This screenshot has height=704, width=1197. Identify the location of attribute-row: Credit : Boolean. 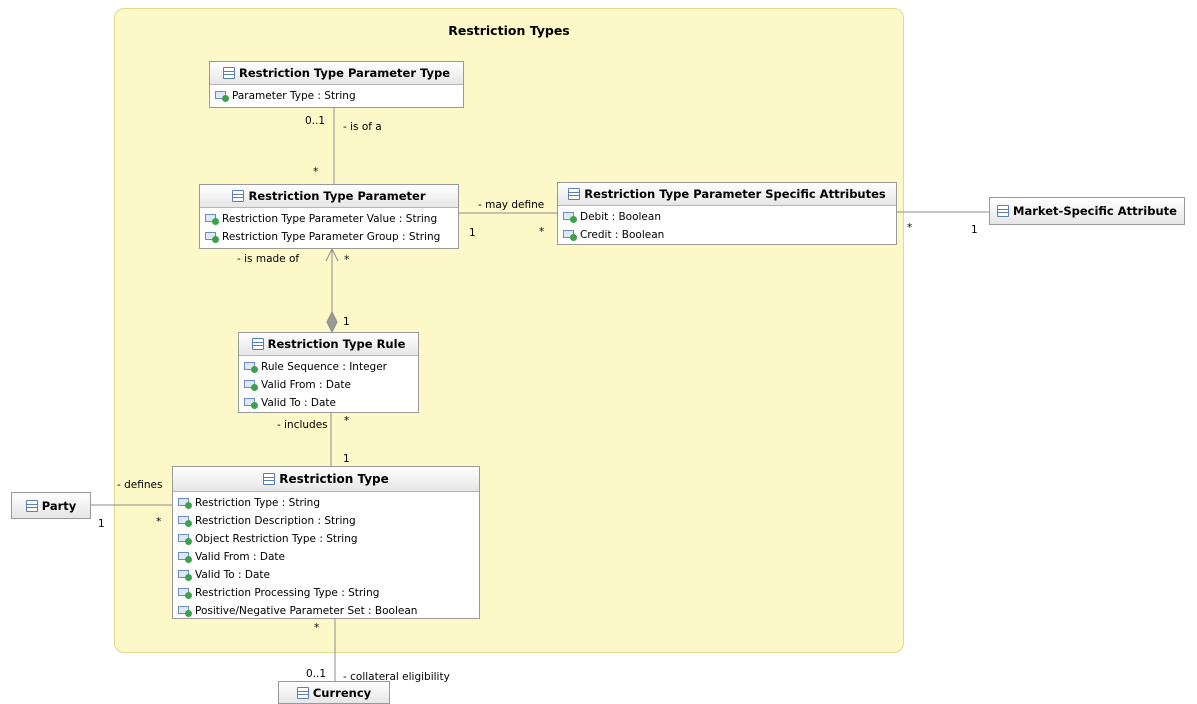
(727, 235).